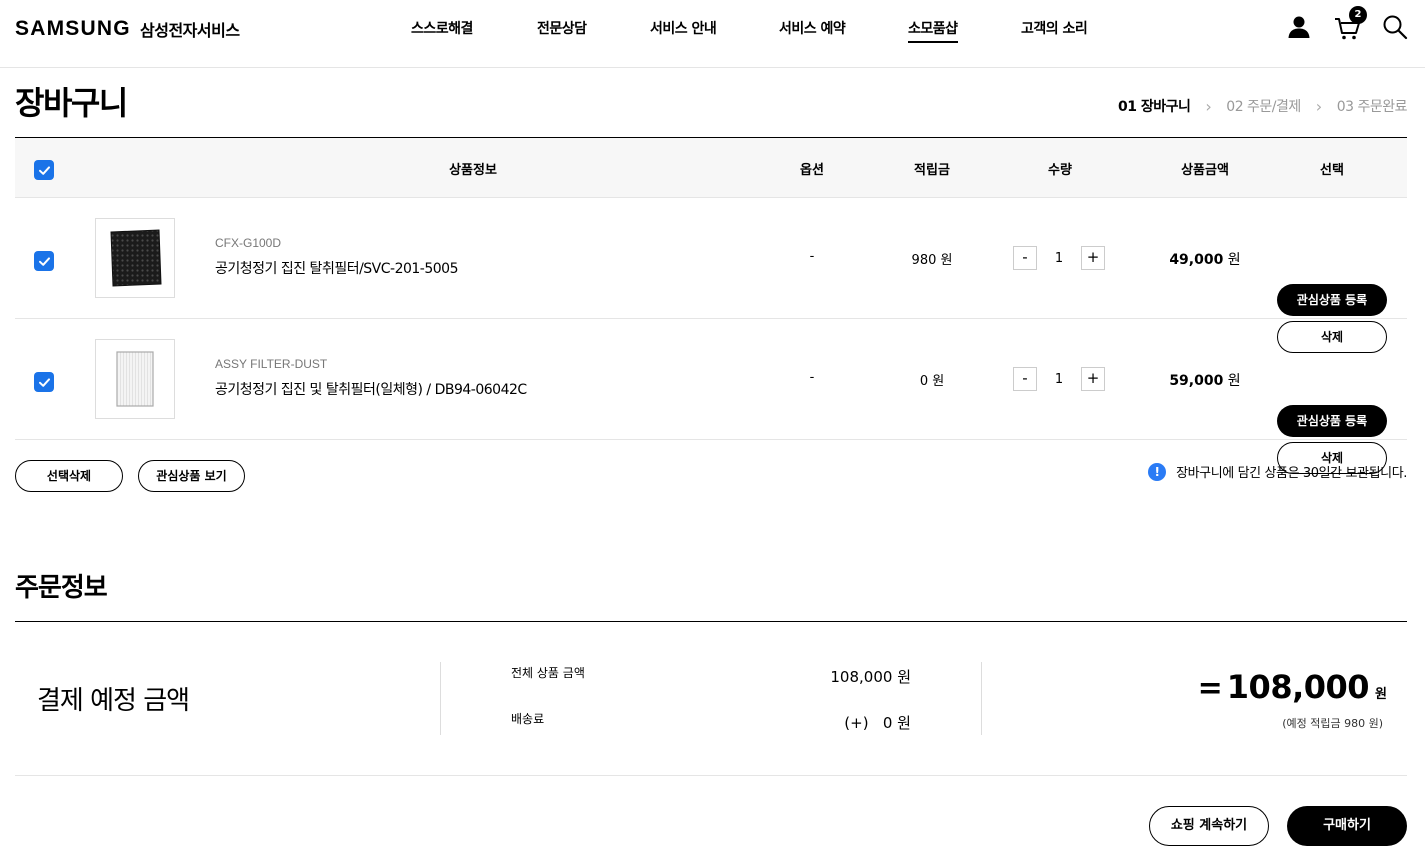 This screenshot has width=1425, height=859. Describe the element at coordinates (442, 28) in the screenshot. I see `nav-self-help: 스스로해결` at that location.